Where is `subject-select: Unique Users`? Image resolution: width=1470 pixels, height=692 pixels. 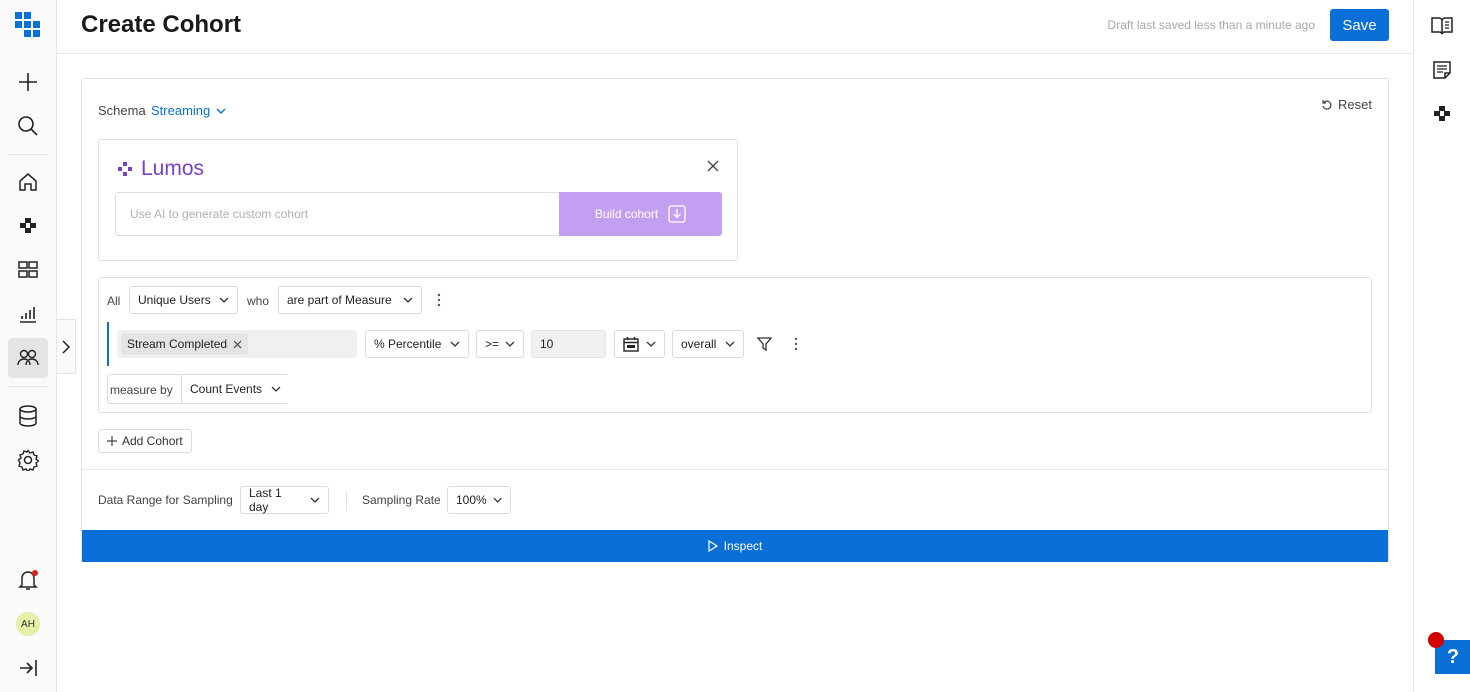
subject-select: Unique Users is located at coordinates (183, 300).